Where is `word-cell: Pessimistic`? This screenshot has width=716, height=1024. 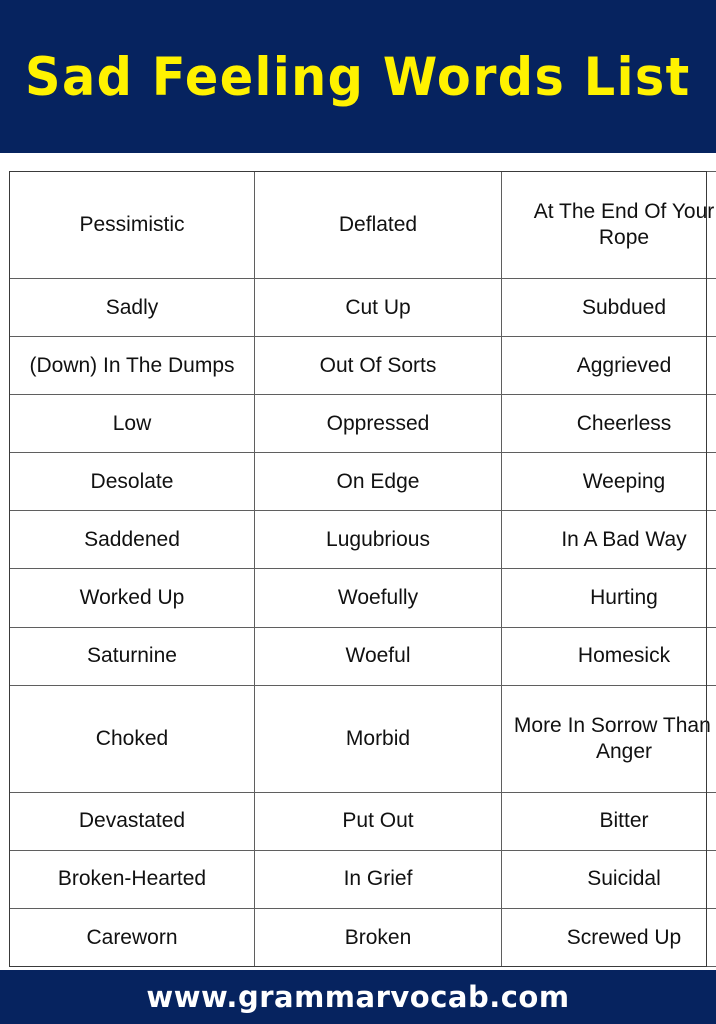 word-cell: Pessimistic is located at coordinates (132, 225).